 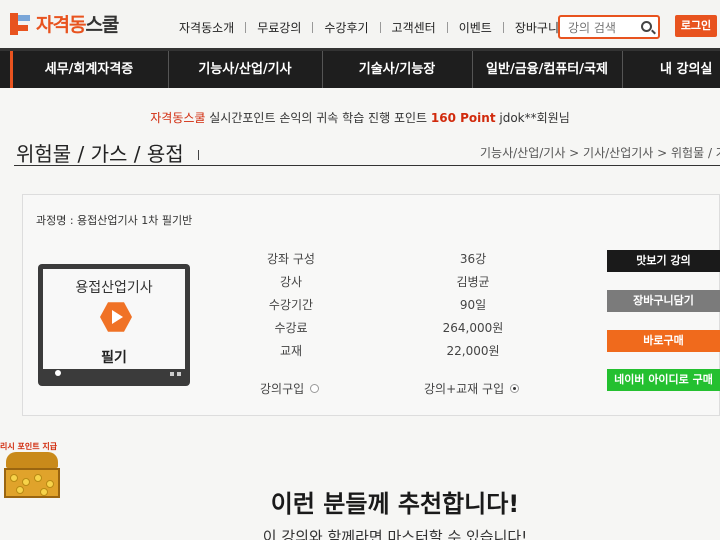 I want to click on notice-user: jdok**회원님, so click(x=532, y=118).